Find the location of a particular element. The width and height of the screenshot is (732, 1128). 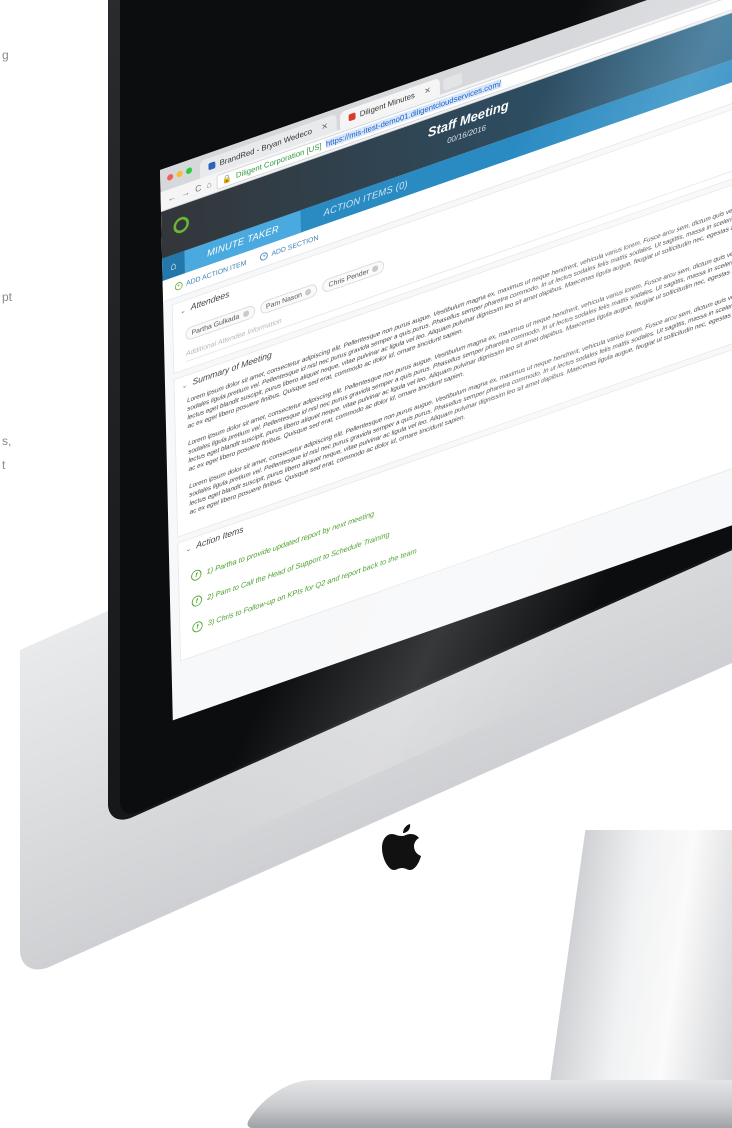

lock-icon: 🔒 is located at coordinates (226, 178).